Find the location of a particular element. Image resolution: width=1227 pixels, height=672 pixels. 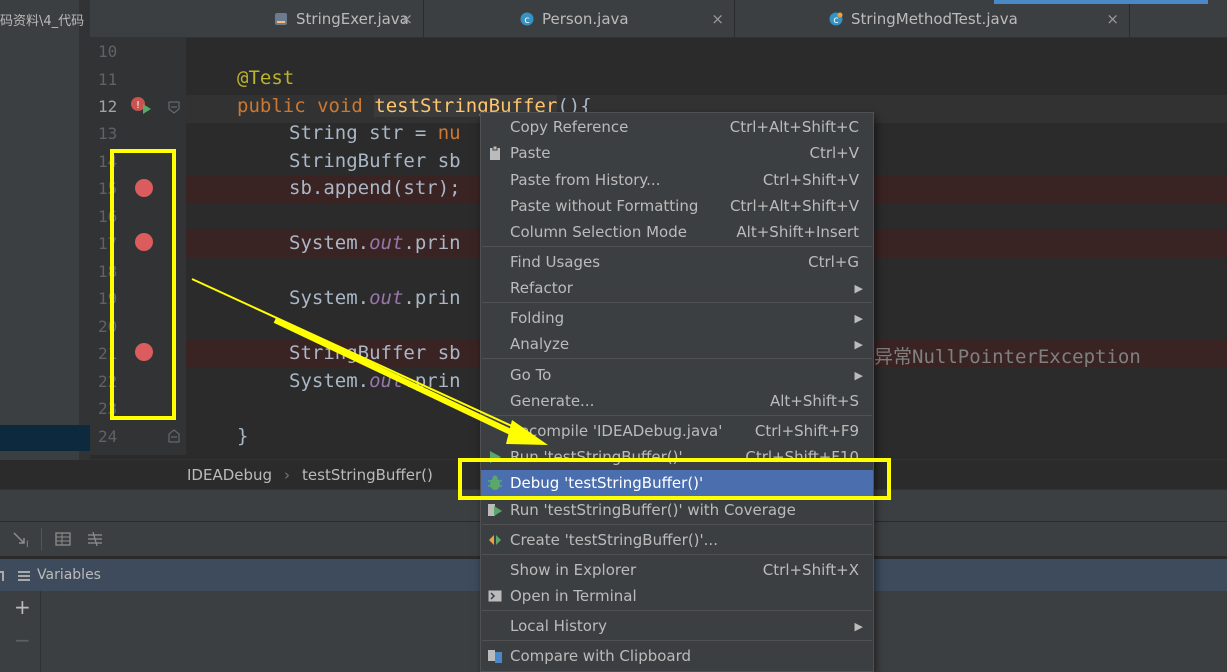

menu-item-run-with-coverage: Run 'testStringBuffer()' with Coverage is located at coordinates (677, 510).